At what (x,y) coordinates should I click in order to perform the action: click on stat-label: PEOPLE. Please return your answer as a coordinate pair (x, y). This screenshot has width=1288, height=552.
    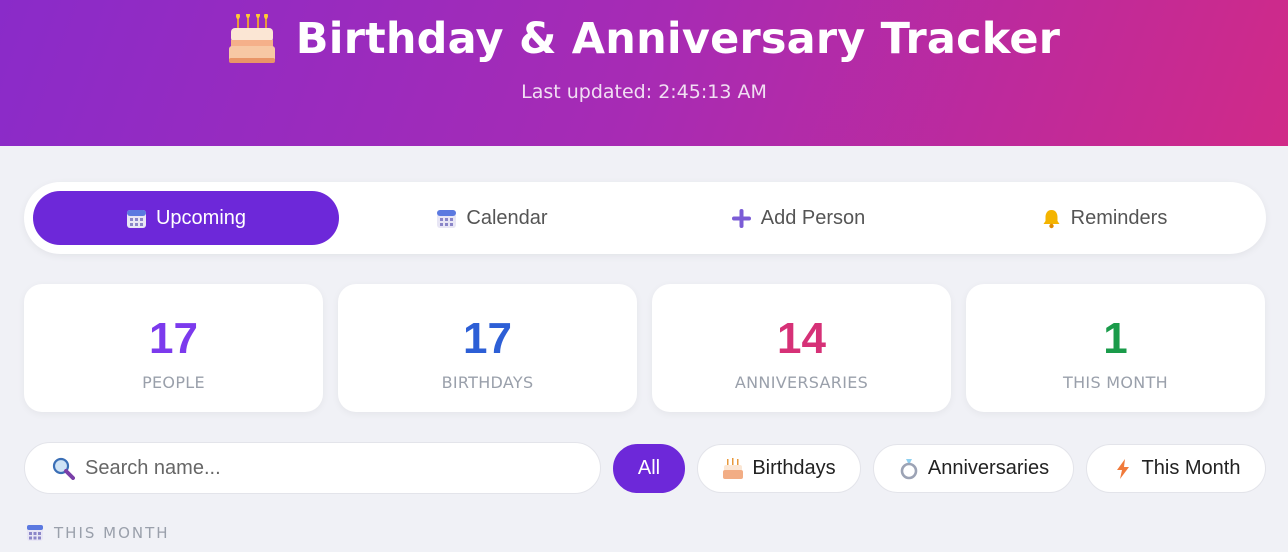
    Looking at the image, I should click on (173, 382).